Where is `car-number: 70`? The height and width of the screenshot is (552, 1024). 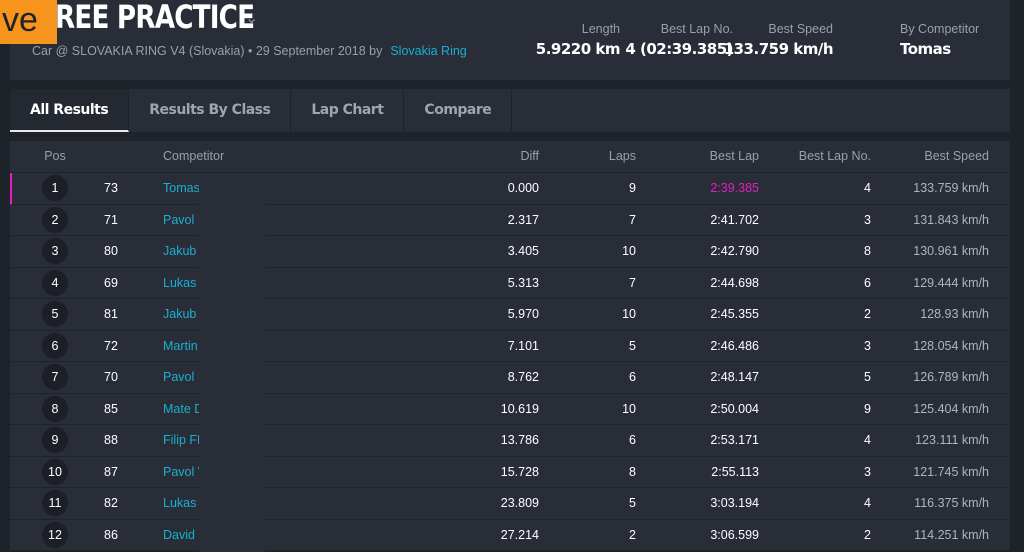
car-number: 70 is located at coordinates (111, 377).